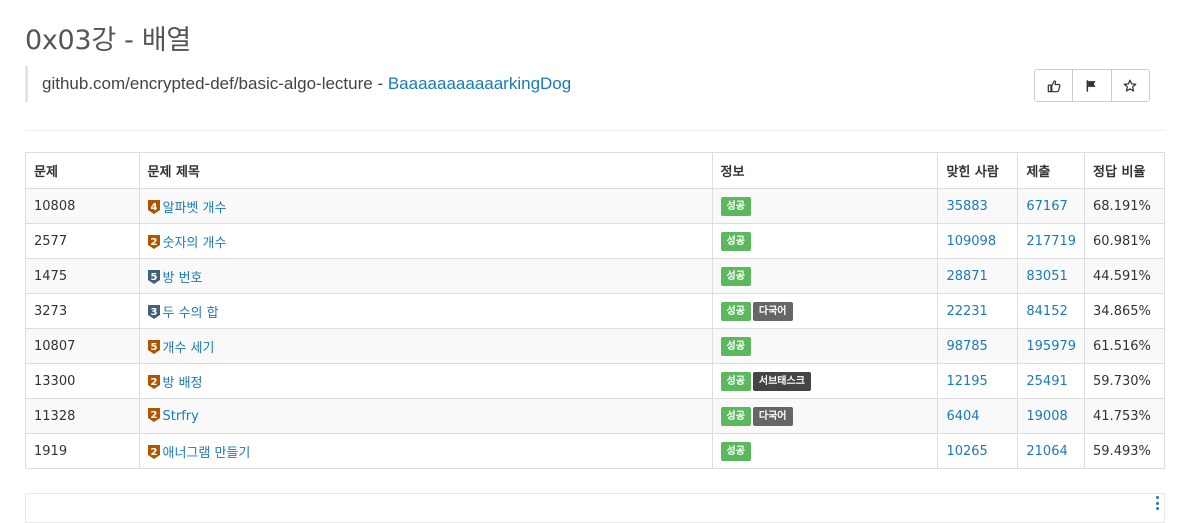 This screenshot has height=523, width=1195. What do you see at coordinates (82, 241) in the screenshot?
I see `problem-id: 2577` at bounding box center [82, 241].